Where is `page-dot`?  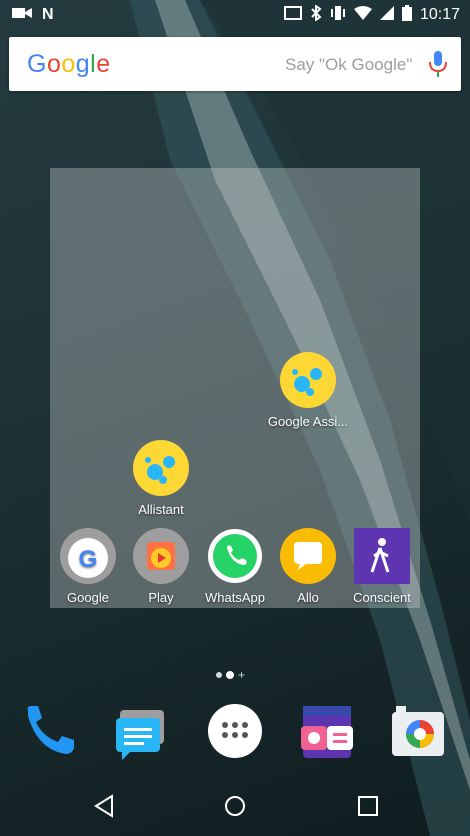
page-dot is located at coordinates (219, 675).